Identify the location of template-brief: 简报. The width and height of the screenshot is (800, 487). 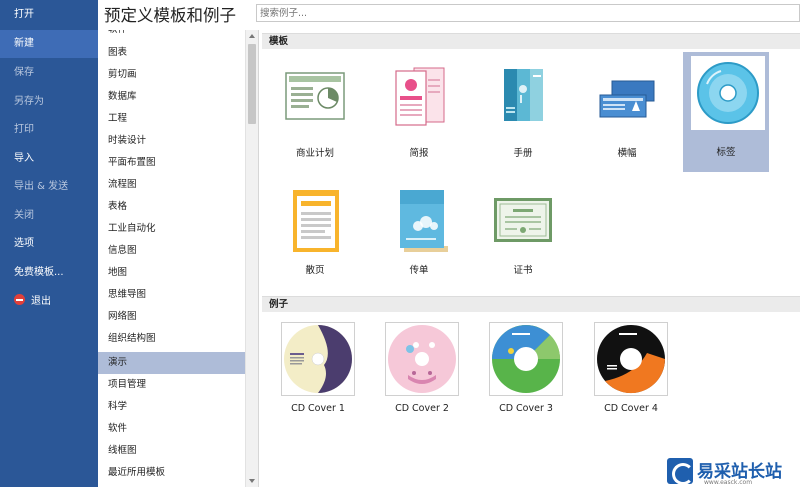
(419, 113).